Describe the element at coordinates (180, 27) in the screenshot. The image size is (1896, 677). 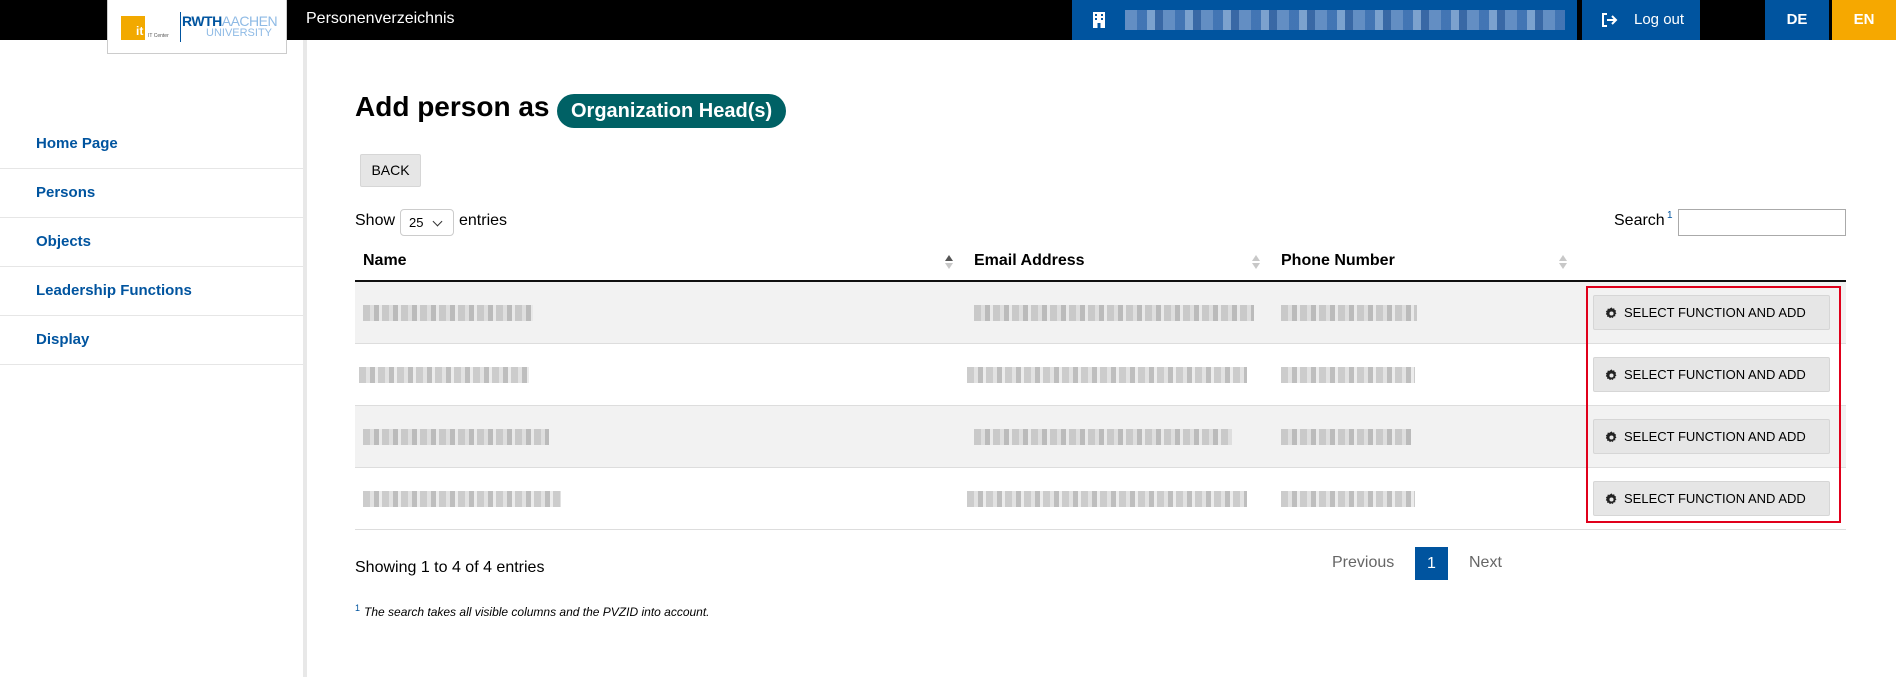
I see `logo-divider` at that location.